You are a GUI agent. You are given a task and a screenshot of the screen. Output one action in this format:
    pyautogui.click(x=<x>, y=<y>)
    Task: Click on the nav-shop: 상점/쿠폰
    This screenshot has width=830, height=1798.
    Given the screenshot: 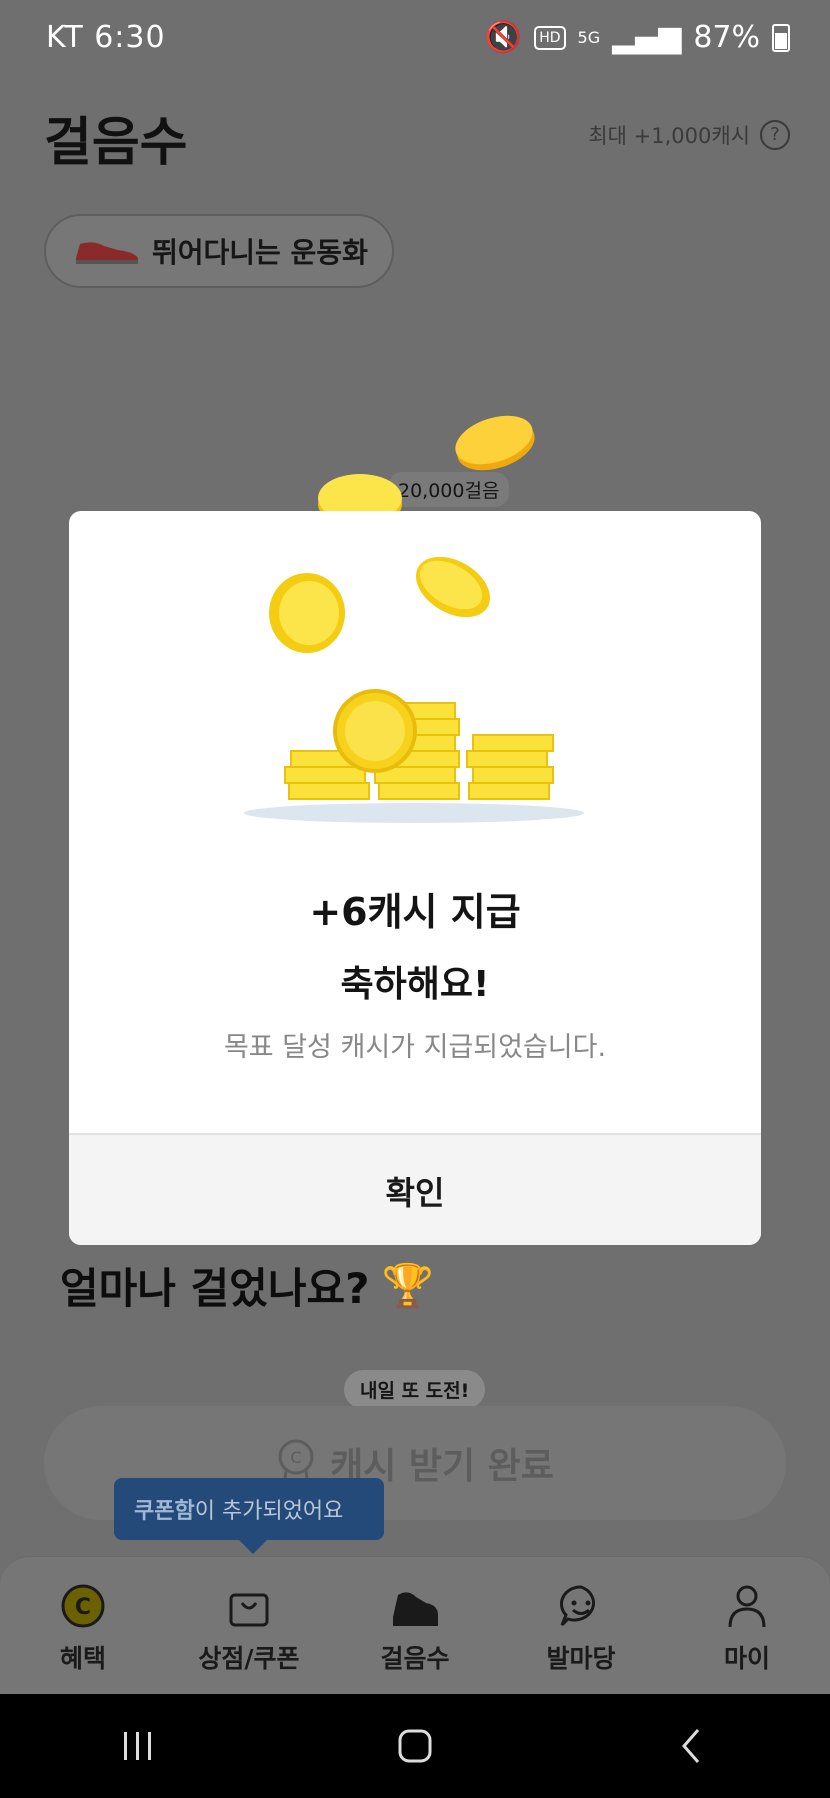 What is the action you would take?
    pyautogui.click(x=249, y=1626)
    